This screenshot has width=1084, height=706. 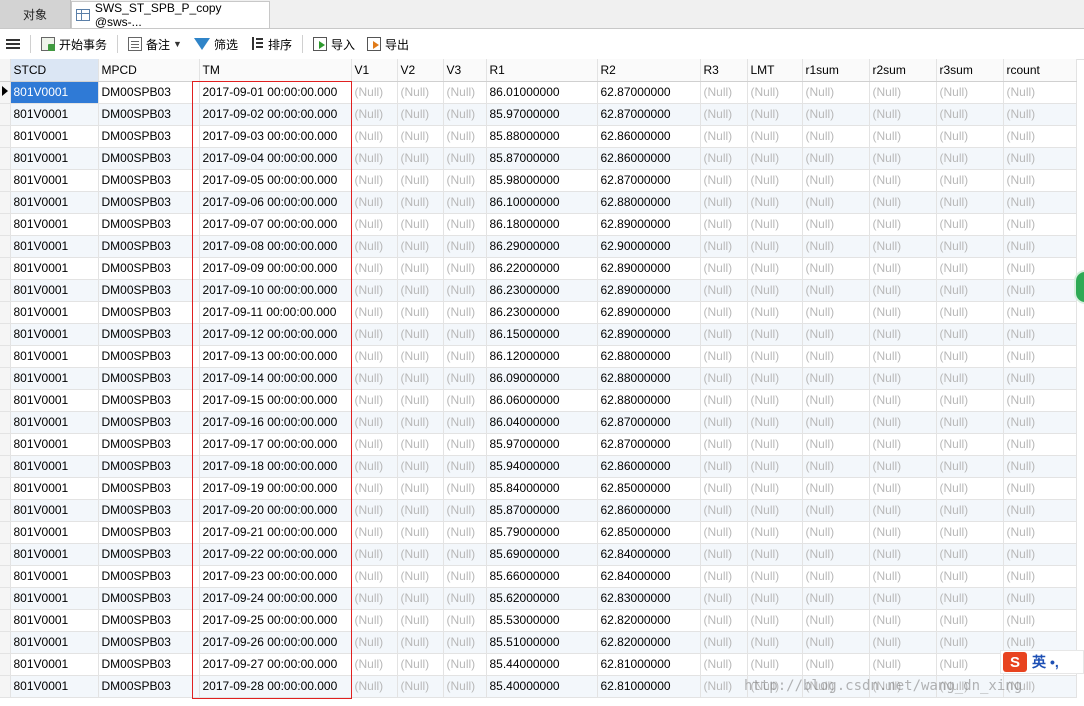 What do you see at coordinates (903, 70) in the screenshot?
I see `column-header-r2sum: r2sum` at bounding box center [903, 70].